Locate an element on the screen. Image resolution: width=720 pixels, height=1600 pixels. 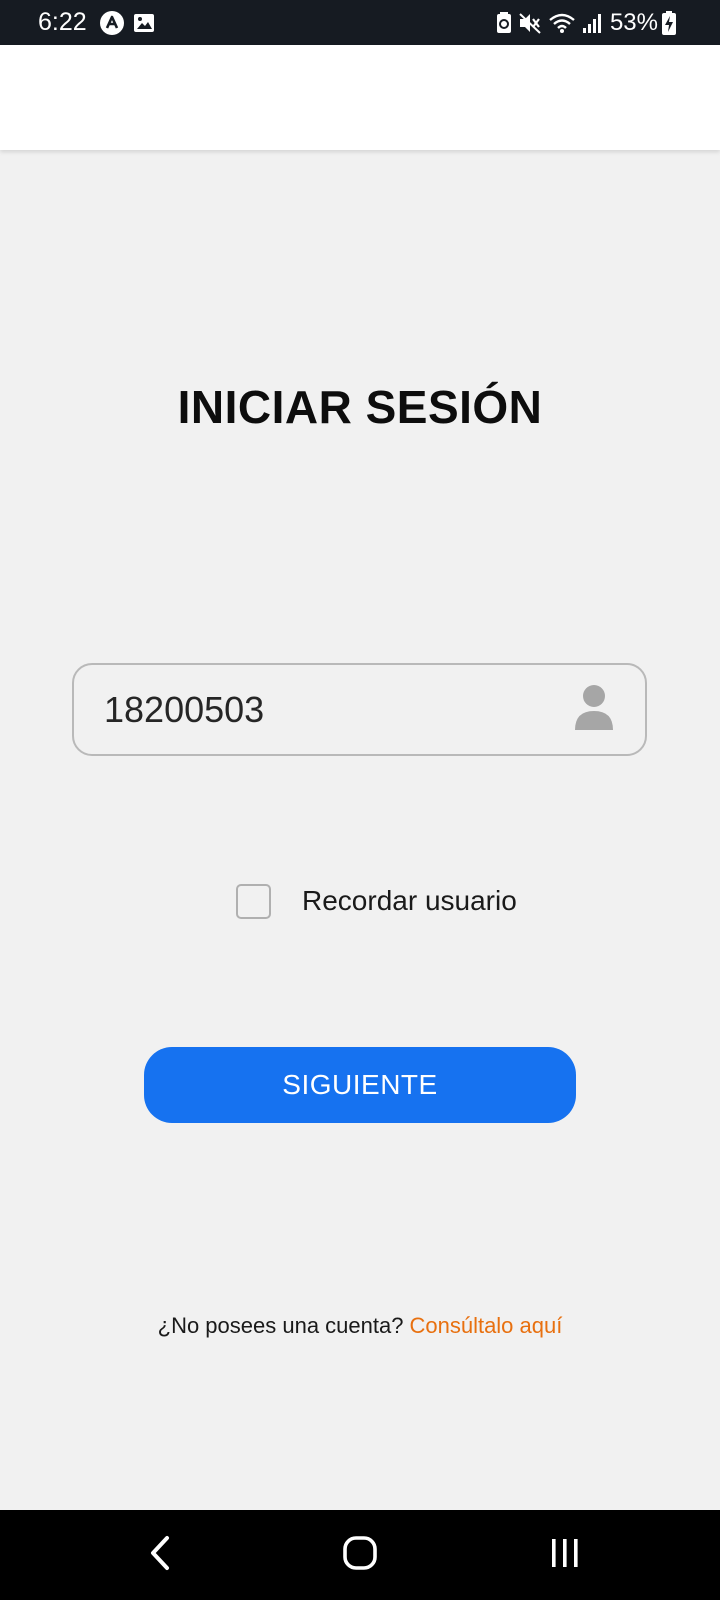
back-button is located at coordinates (160, 1555).